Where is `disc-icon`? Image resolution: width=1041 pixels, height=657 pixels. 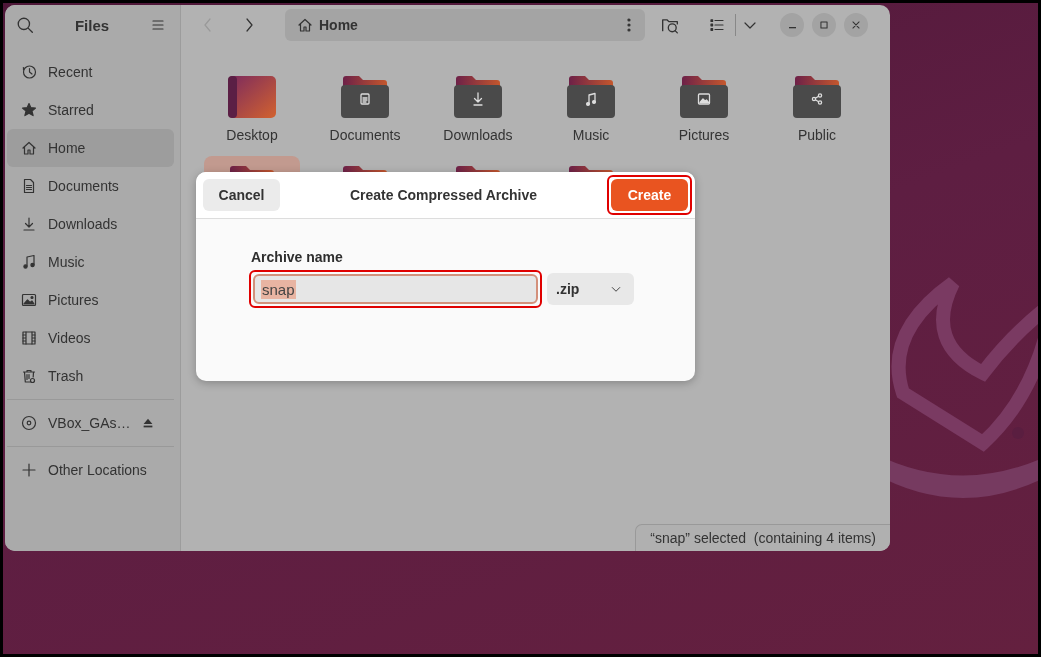 disc-icon is located at coordinates (29, 423).